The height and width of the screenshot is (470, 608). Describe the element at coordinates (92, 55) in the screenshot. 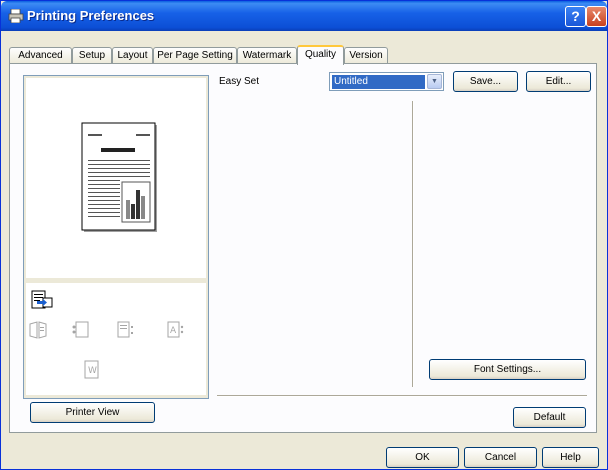

I see `tab-setup: Setup` at that location.